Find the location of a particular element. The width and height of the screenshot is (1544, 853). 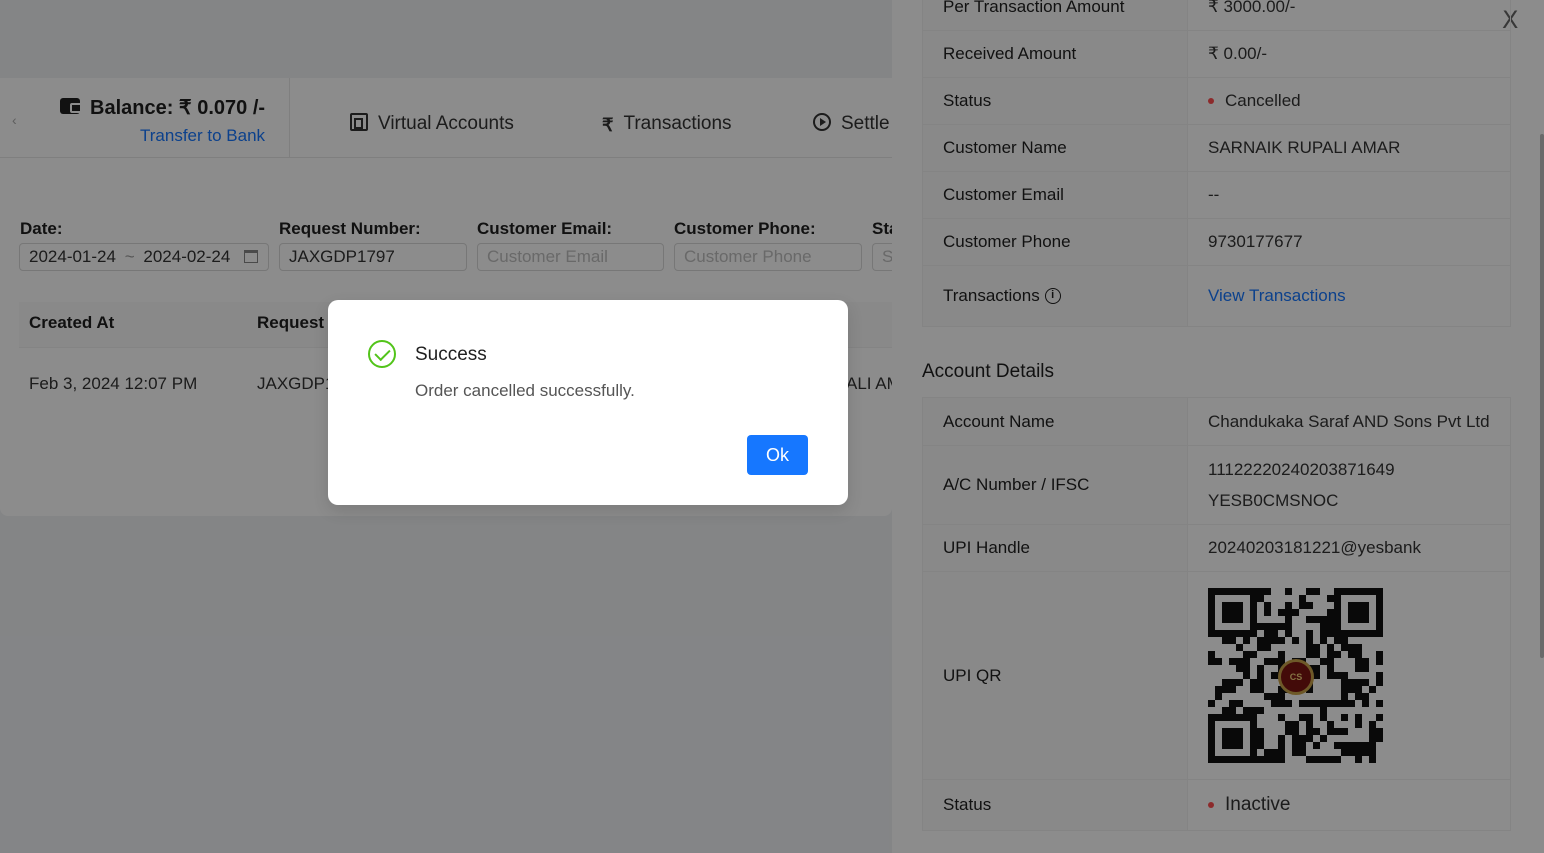

ok-button: Ok is located at coordinates (777, 455).